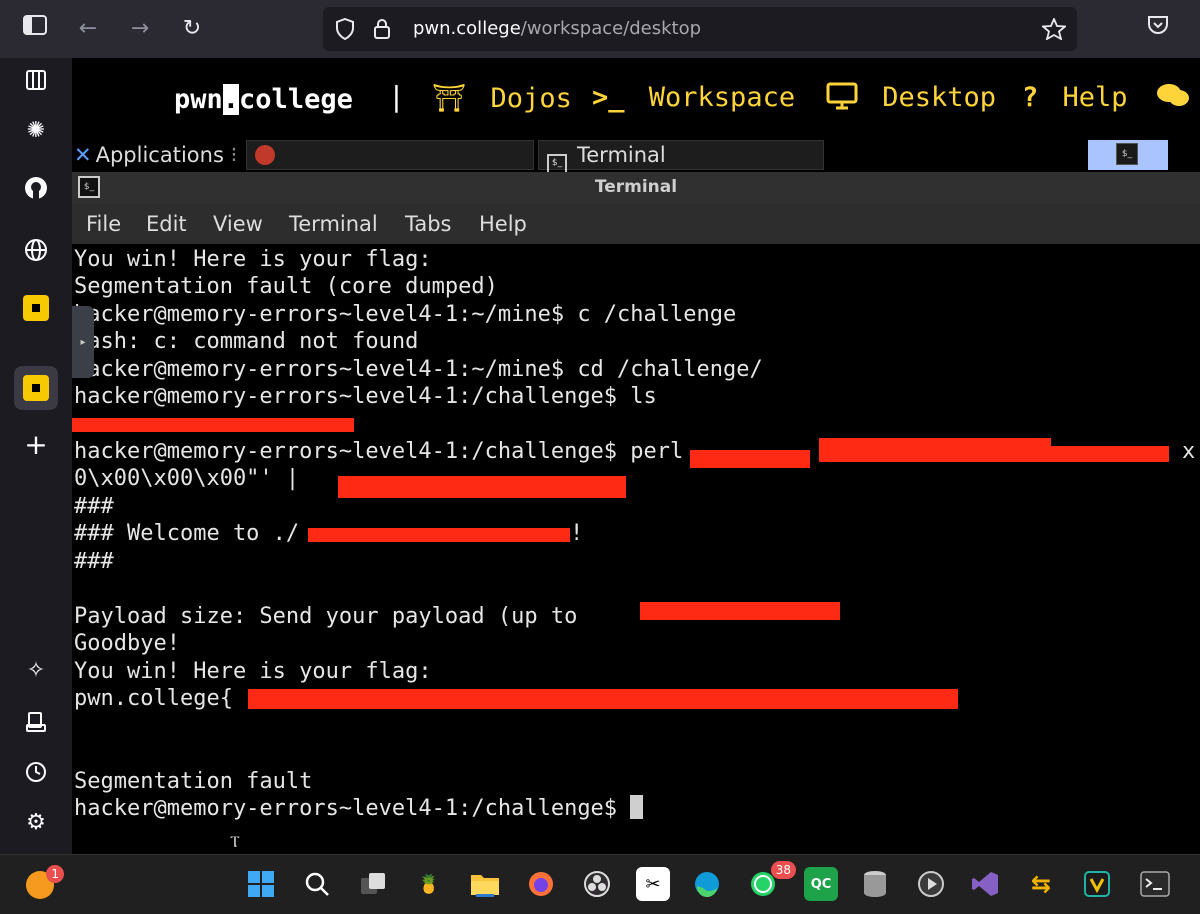 The width and height of the screenshot is (1200, 914). I want to click on database-icon, so click(875, 884).